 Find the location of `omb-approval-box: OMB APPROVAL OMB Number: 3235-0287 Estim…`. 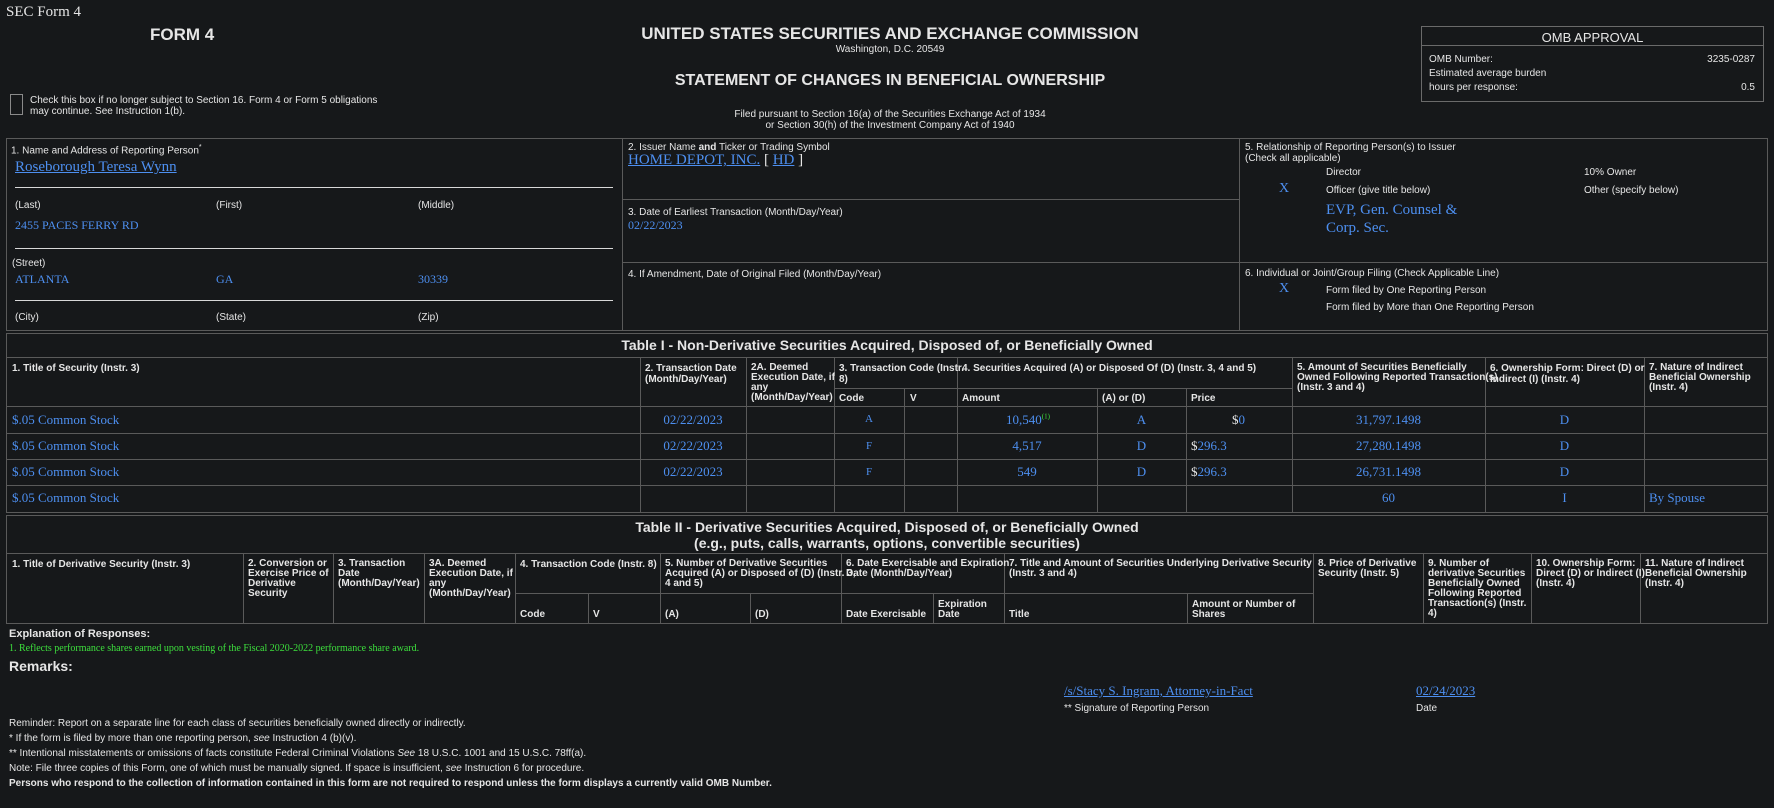

omb-approval-box: OMB APPROVAL OMB Number: 3235-0287 Estim… is located at coordinates (1592, 64).